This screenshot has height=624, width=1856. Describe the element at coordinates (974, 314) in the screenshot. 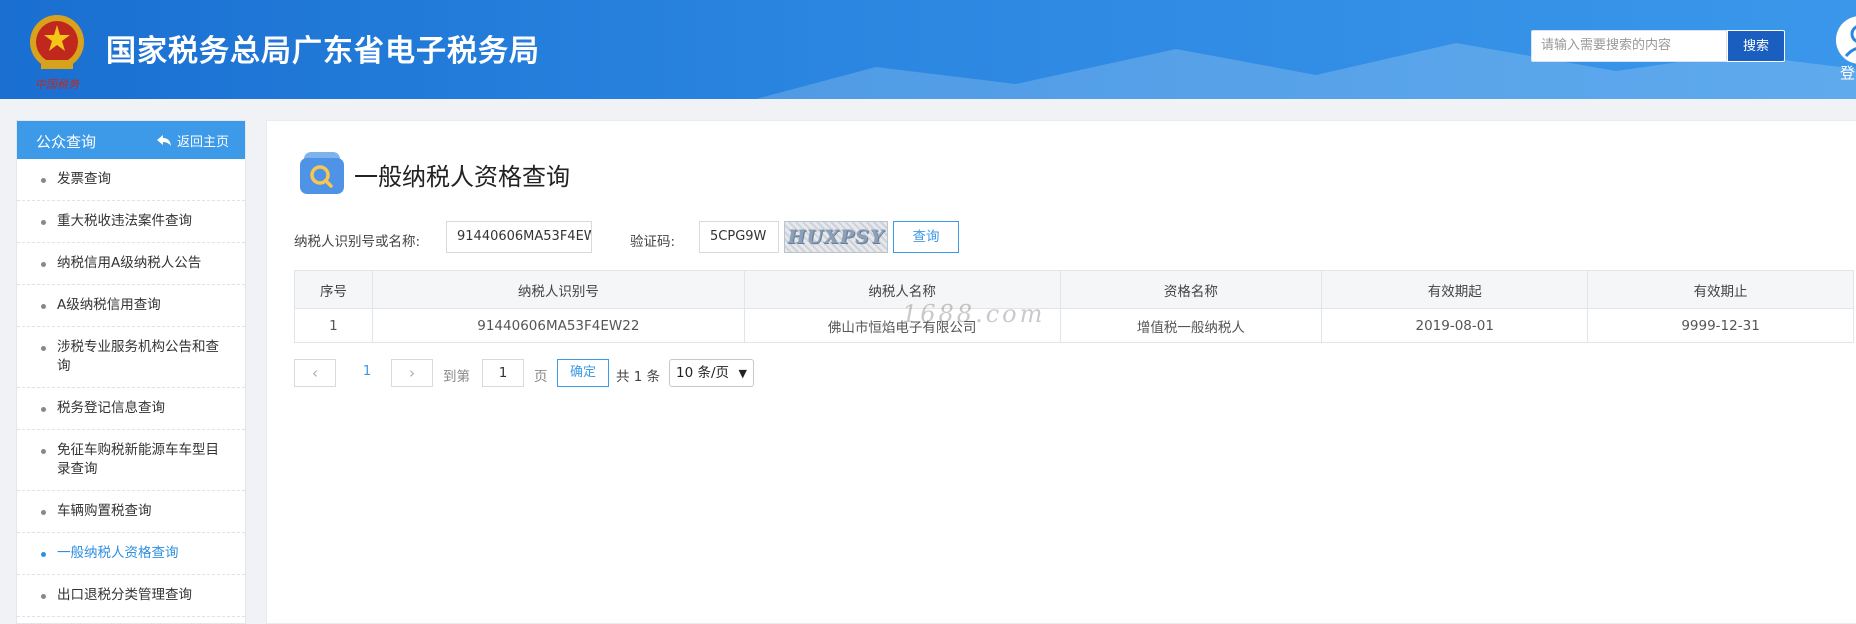

I see `watermark: 1688.com` at that location.